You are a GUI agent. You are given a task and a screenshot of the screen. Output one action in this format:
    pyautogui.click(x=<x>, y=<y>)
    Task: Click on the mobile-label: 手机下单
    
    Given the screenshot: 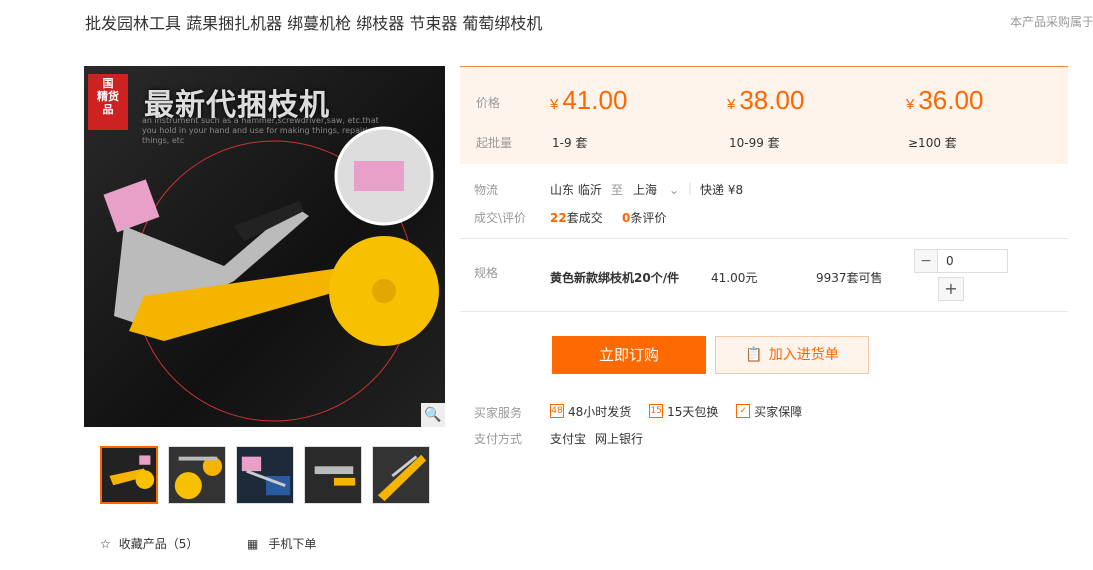 What is the action you would take?
    pyautogui.click(x=292, y=544)
    